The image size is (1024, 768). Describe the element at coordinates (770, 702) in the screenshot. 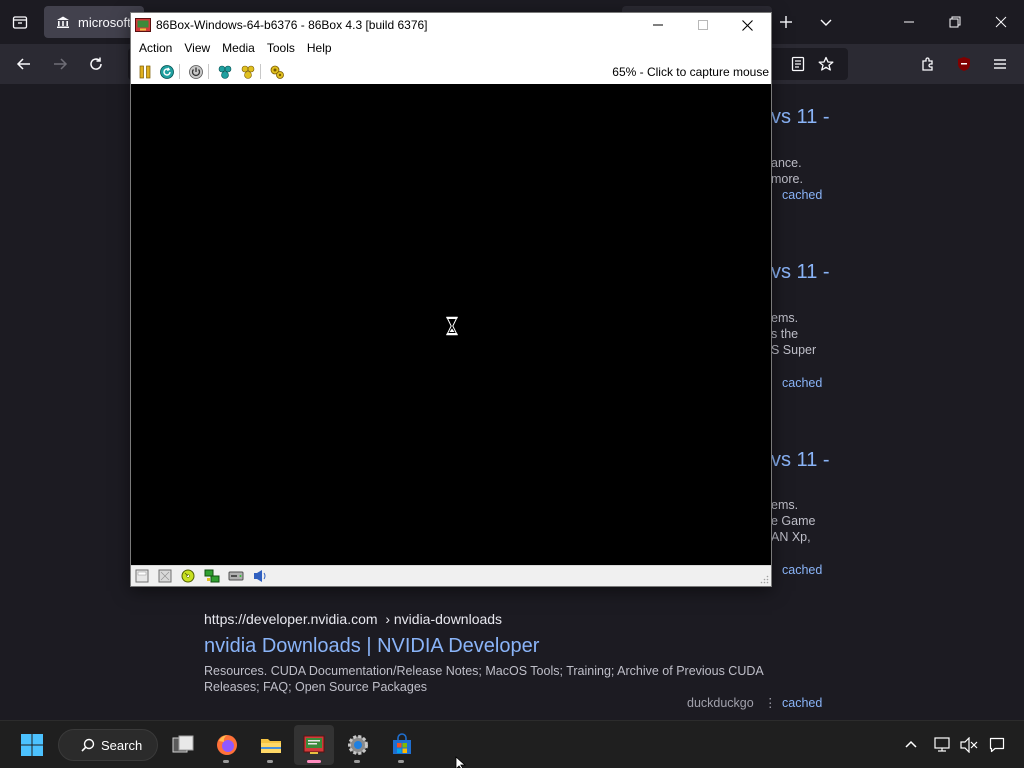

I see `result-4-more-icon: ⋮` at that location.